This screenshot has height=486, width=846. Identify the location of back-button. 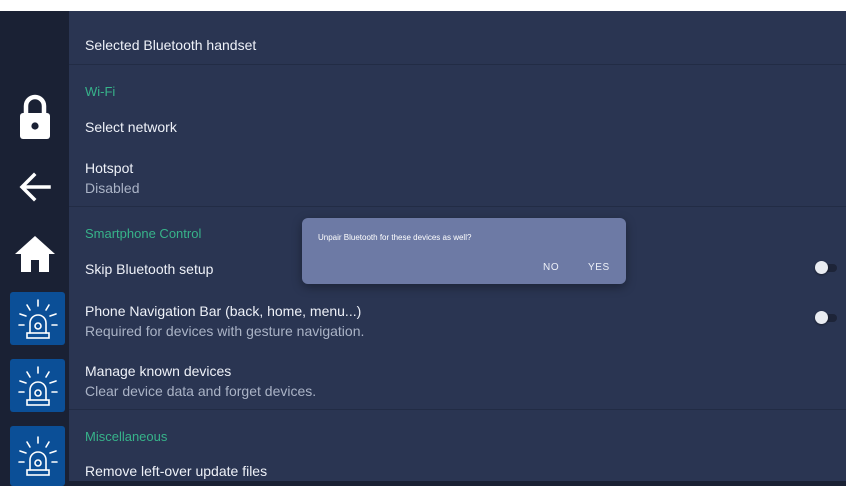
(34, 187).